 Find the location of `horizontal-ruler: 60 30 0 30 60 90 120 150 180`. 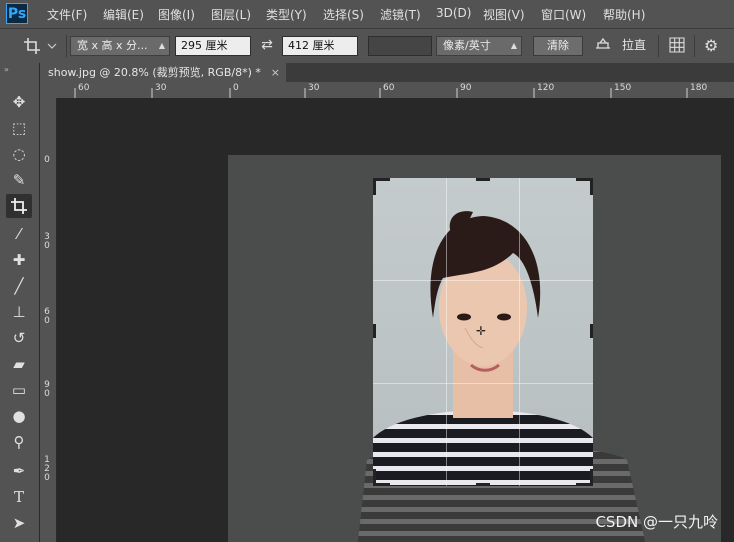

horizontal-ruler: 60 30 0 30 60 90 120 150 180 is located at coordinates (395, 90).